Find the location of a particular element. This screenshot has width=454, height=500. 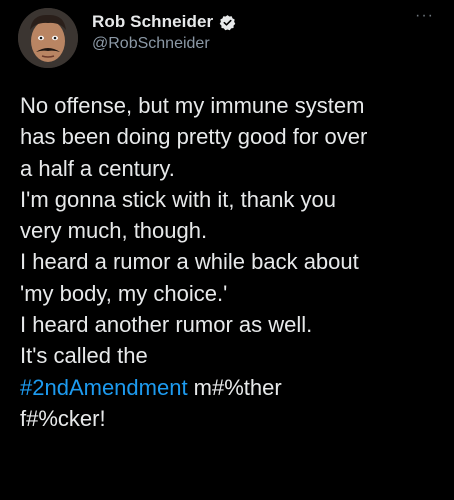

tweet-line-hashtag: #2ndAmendment m#%ther is located at coordinates (230, 387).